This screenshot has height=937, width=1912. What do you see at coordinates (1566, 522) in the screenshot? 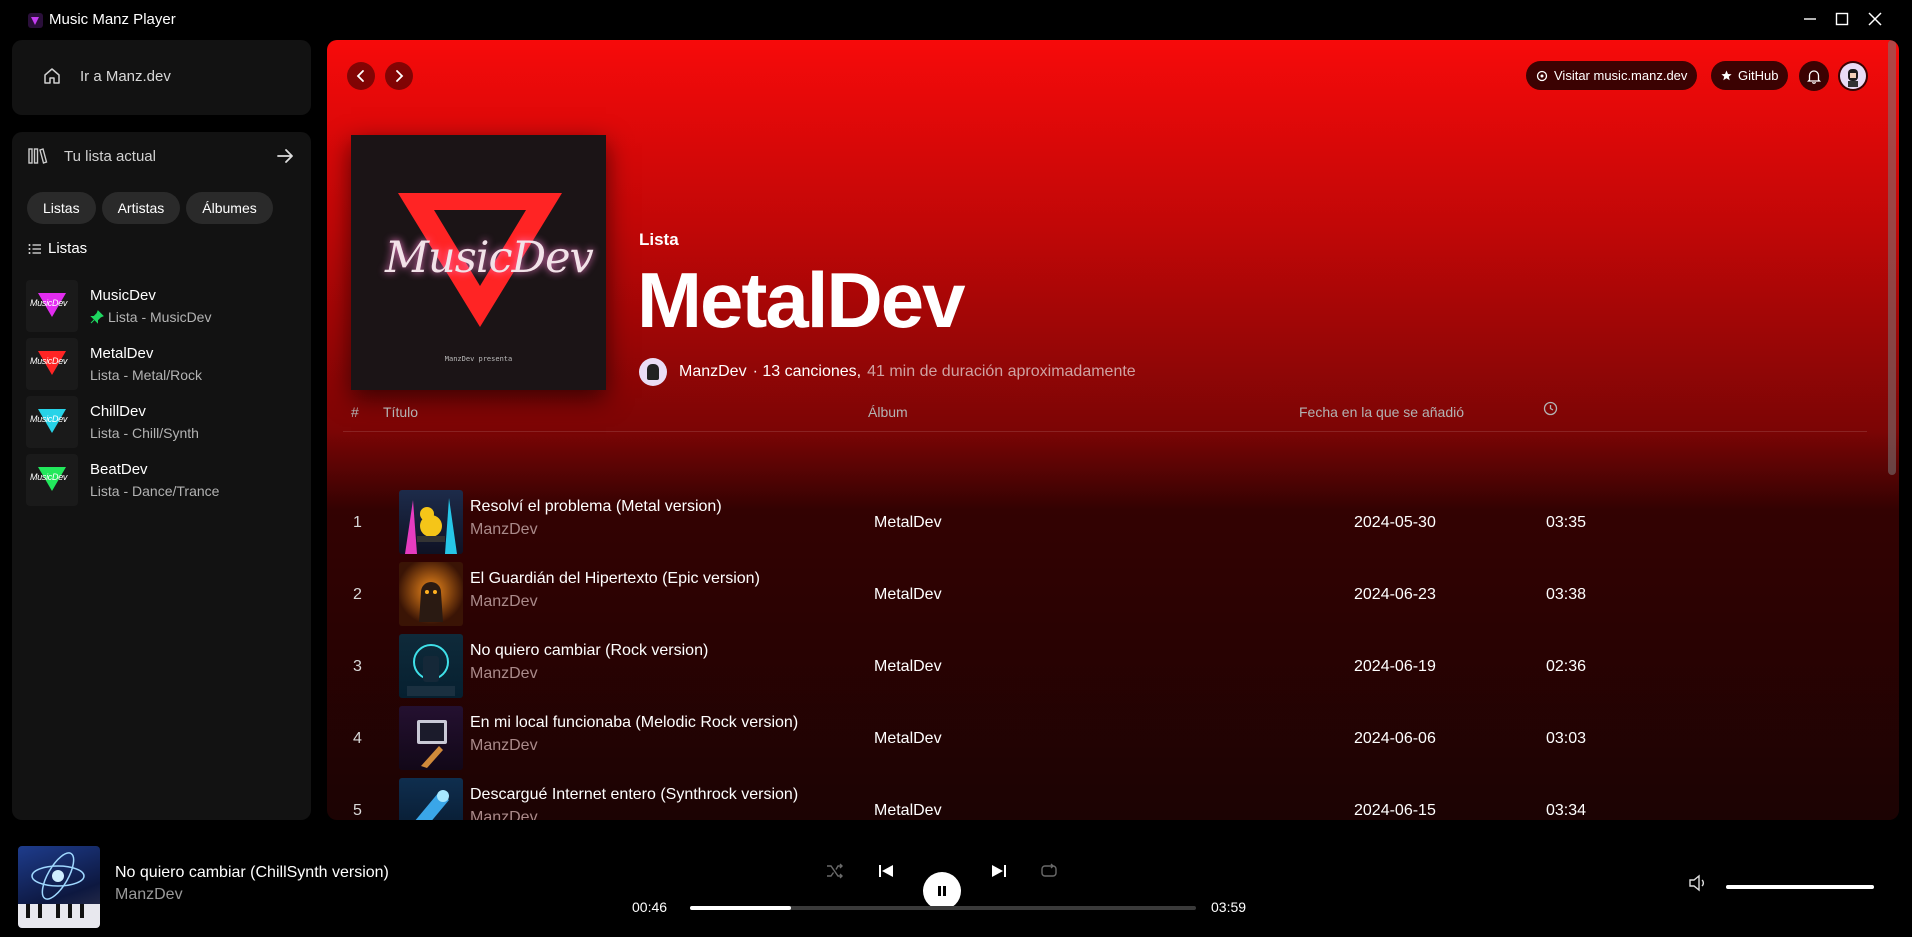
I see `track-duration: 03:35` at bounding box center [1566, 522].